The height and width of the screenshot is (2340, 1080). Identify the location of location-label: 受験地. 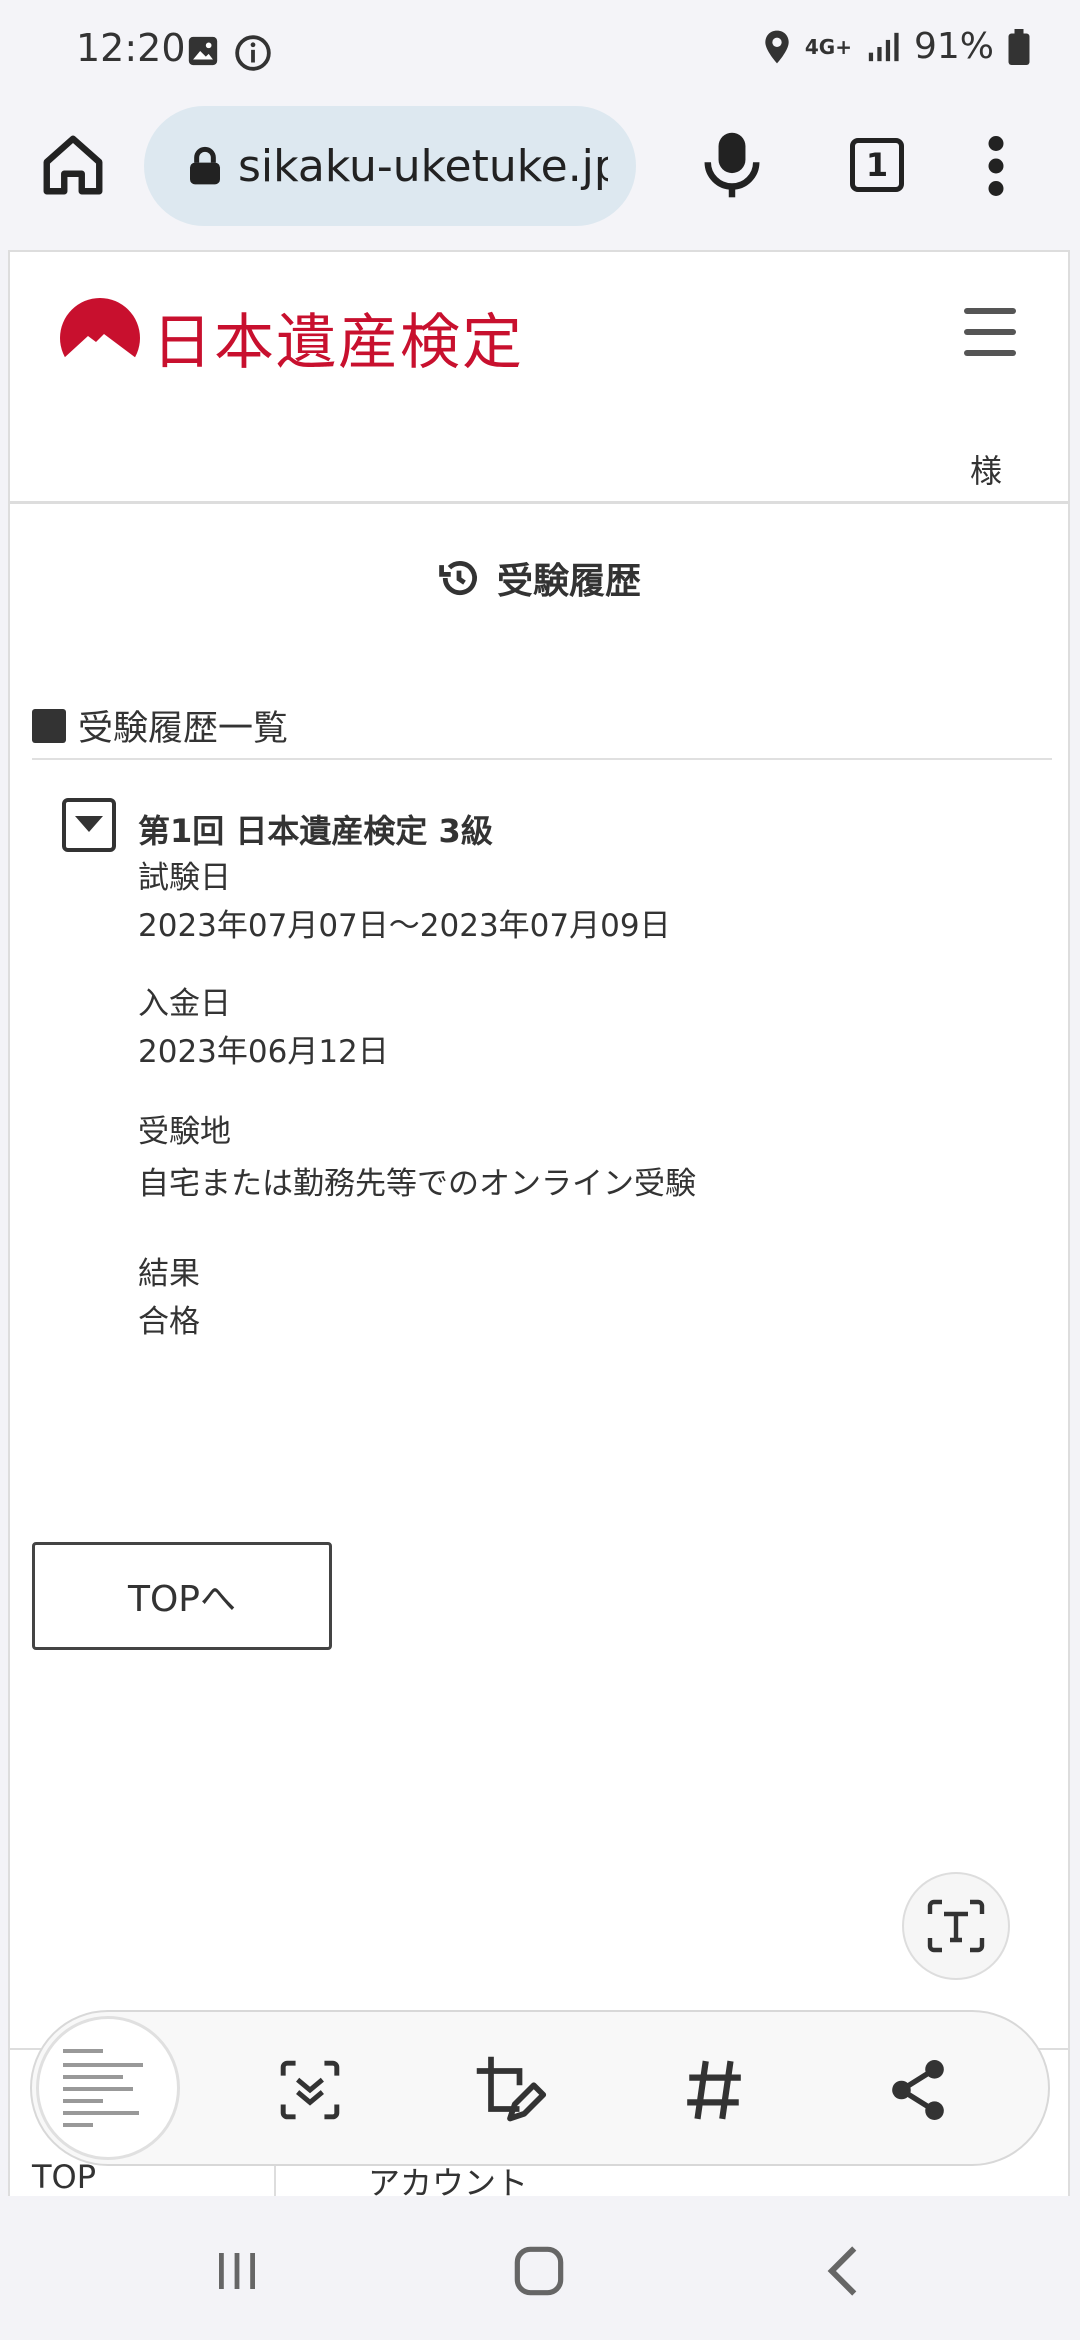
(184, 1132).